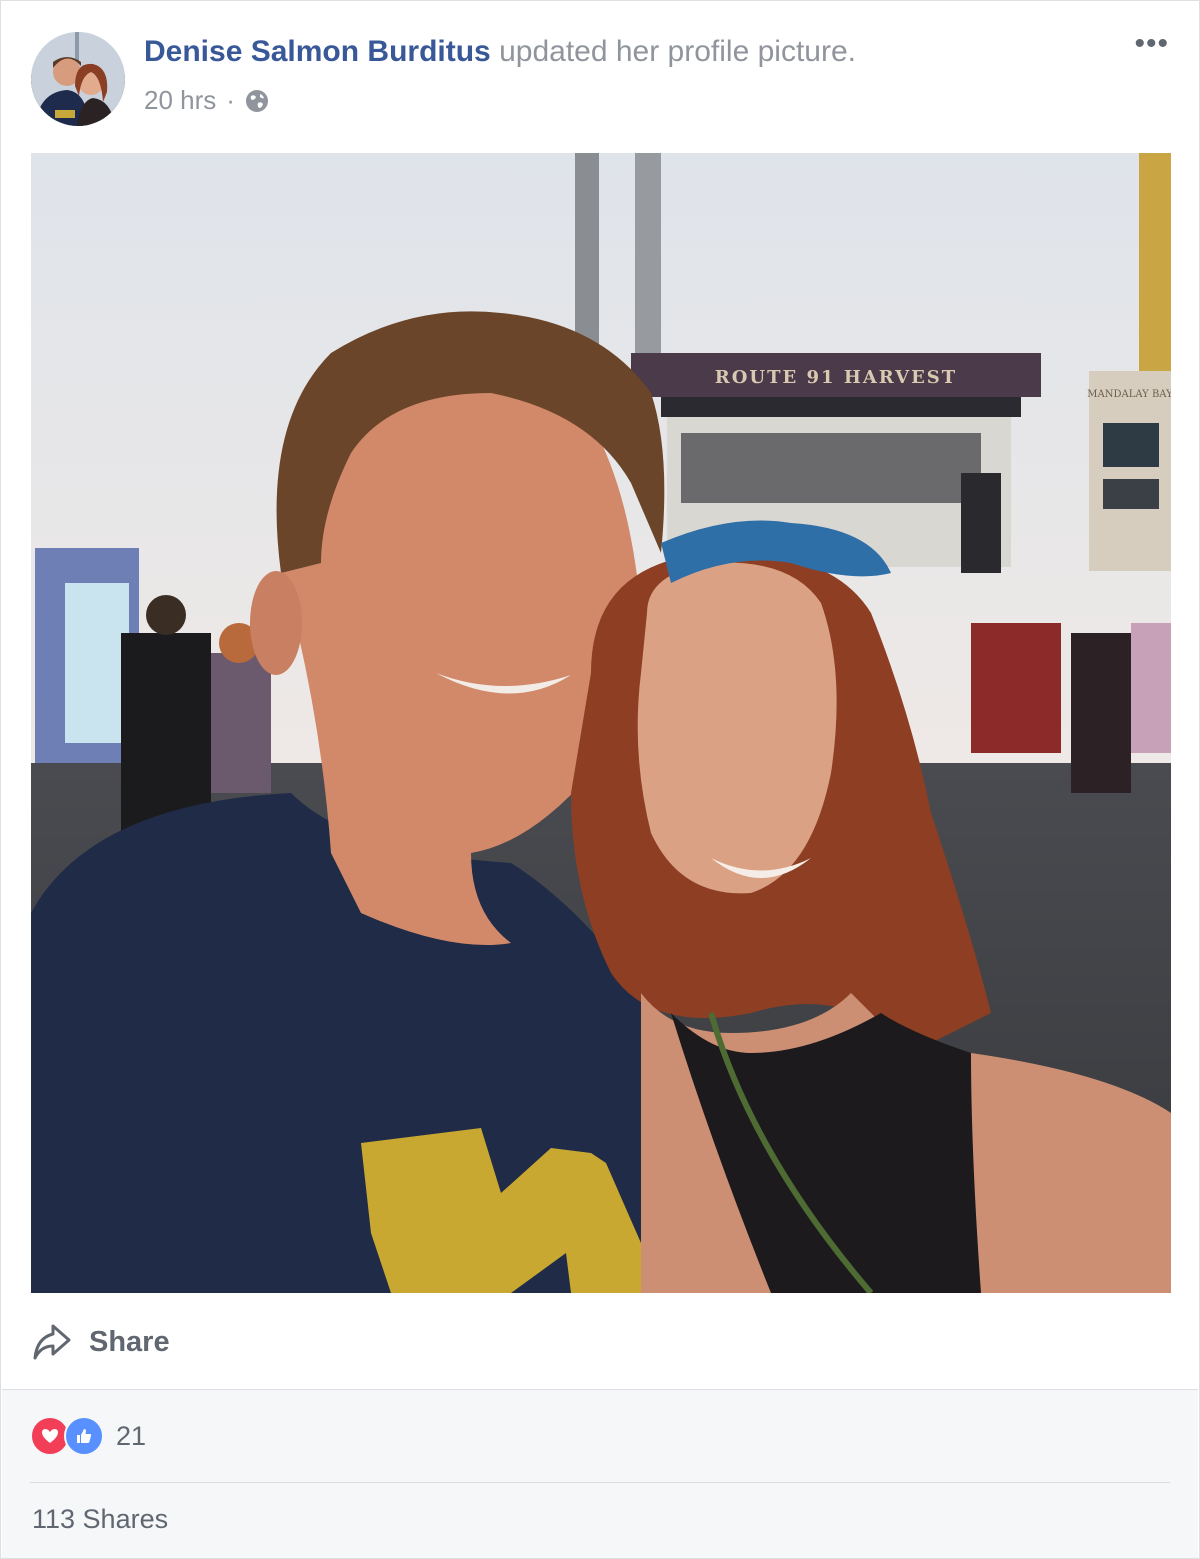 This screenshot has width=1200, height=1559. What do you see at coordinates (836, 377) in the screenshot?
I see `stage-sign-text: ROUTE 91 HARVEST` at bounding box center [836, 377].